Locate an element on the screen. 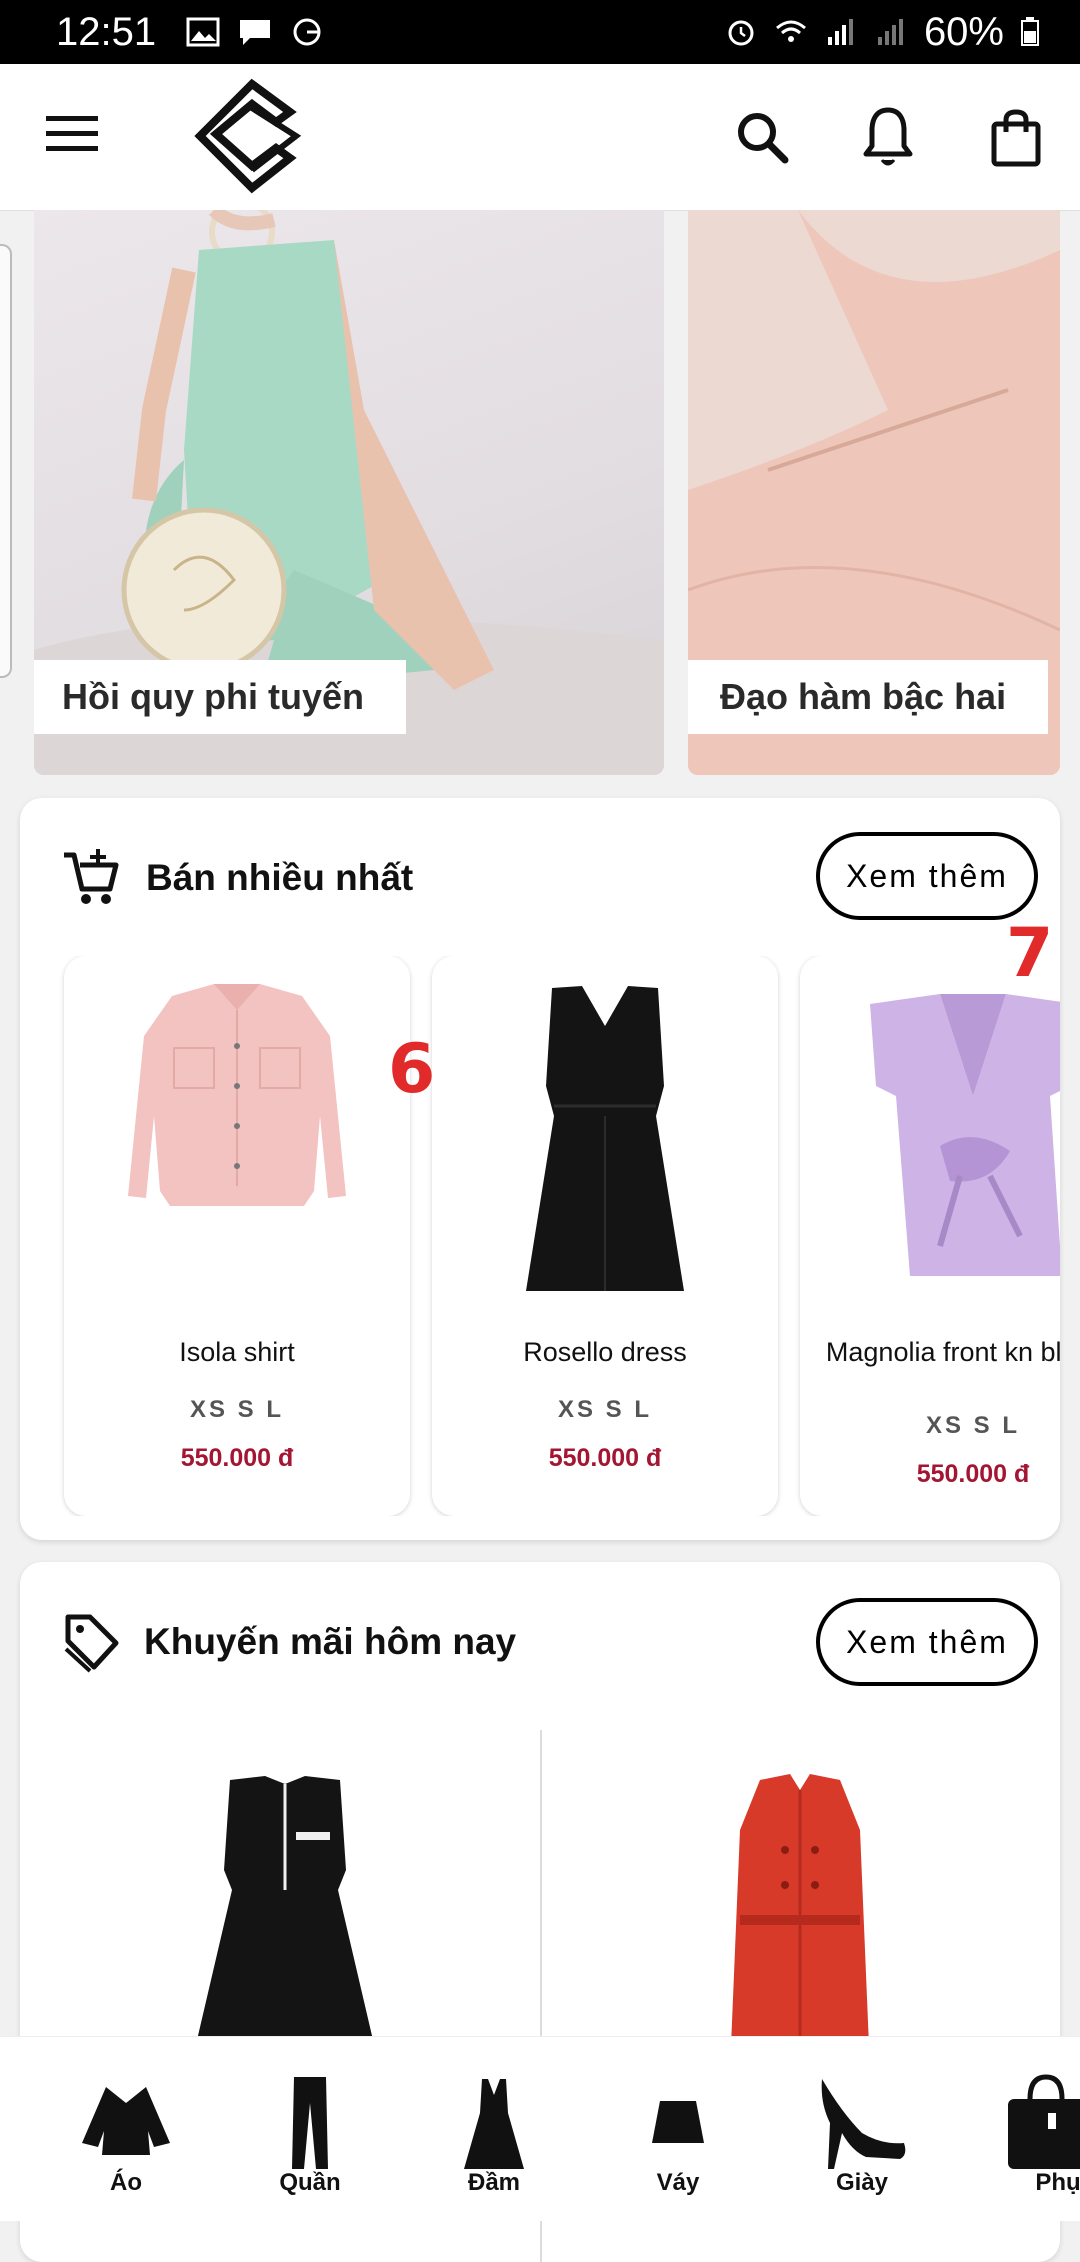 Image resolution: width=1080 pixels, height=2262 pixels. category-nav: Áo Quần Đầm Váy Giày Phụ kiệ is located at coordinates (540, 2128).